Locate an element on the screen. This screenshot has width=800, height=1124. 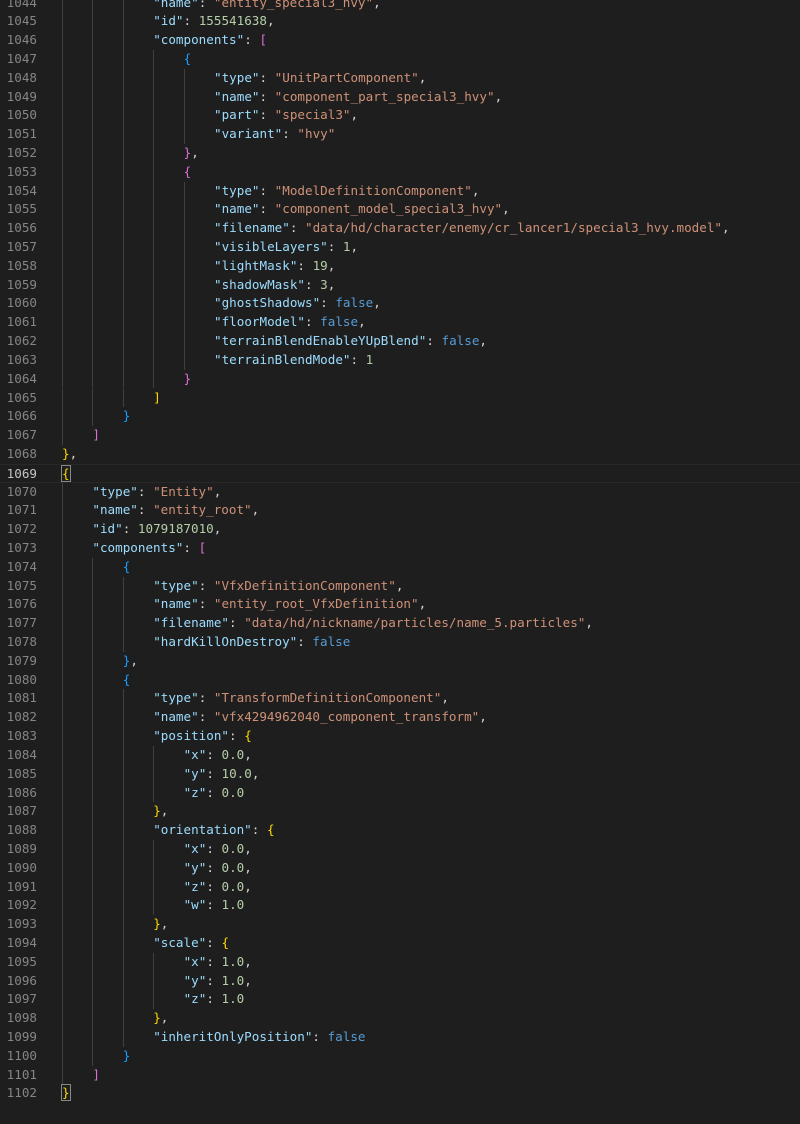
code-line: 1091 "z": 0.0, is located at coordinates (400, 887).